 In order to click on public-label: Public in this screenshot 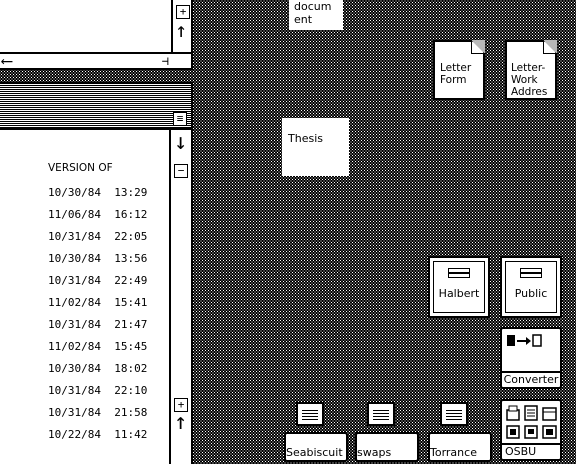, I will do `click(531, 293)`.